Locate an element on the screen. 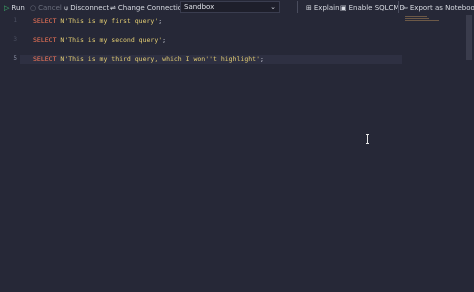  explain-icon: ⊞ is located at coordinates (309, 8).